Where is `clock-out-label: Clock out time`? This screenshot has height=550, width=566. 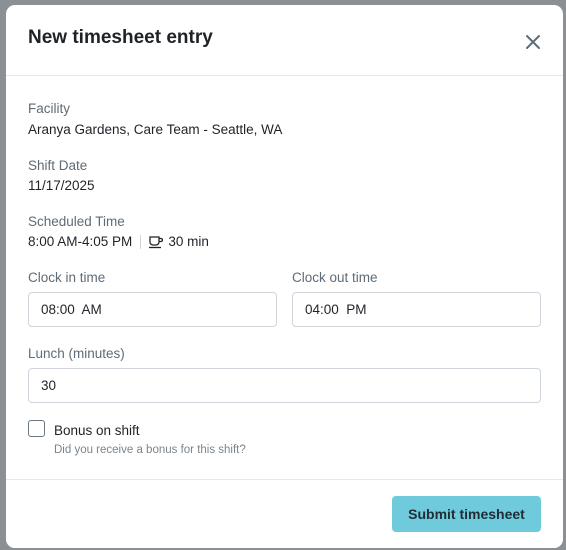 clock-out-label: Clock out time is located at coordinates (335, 277).